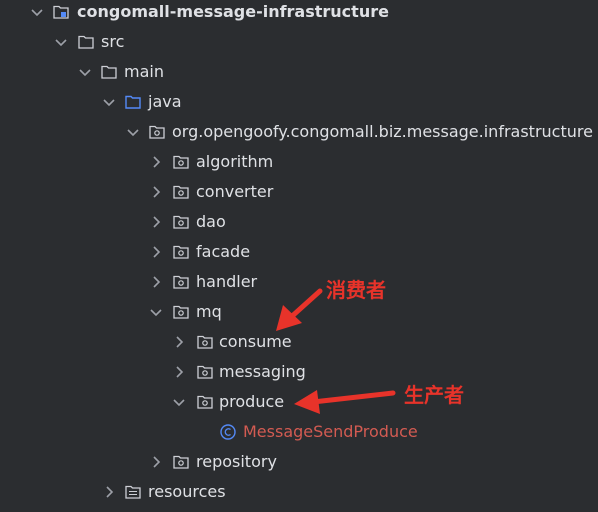  I want to click on consumer-arrow, so click(299, 309).